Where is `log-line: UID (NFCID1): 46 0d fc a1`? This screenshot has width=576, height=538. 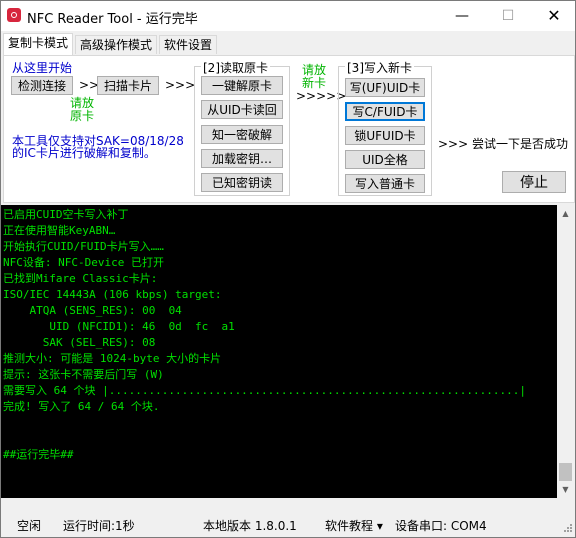
log-line: UID (NFCID1): 46 0d fc a1 is located at coordinates (119, 326).